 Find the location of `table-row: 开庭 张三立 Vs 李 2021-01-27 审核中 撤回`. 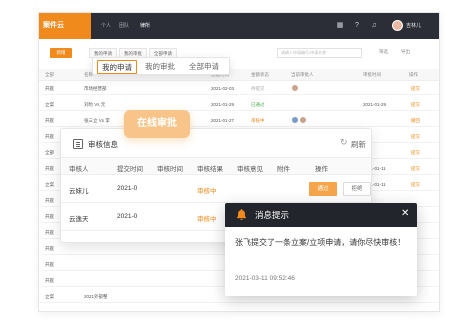

table-row: 开庭 张三立 Vs 李 2021-01-27 审核中 撤回 is located at coordinates (239, 120).